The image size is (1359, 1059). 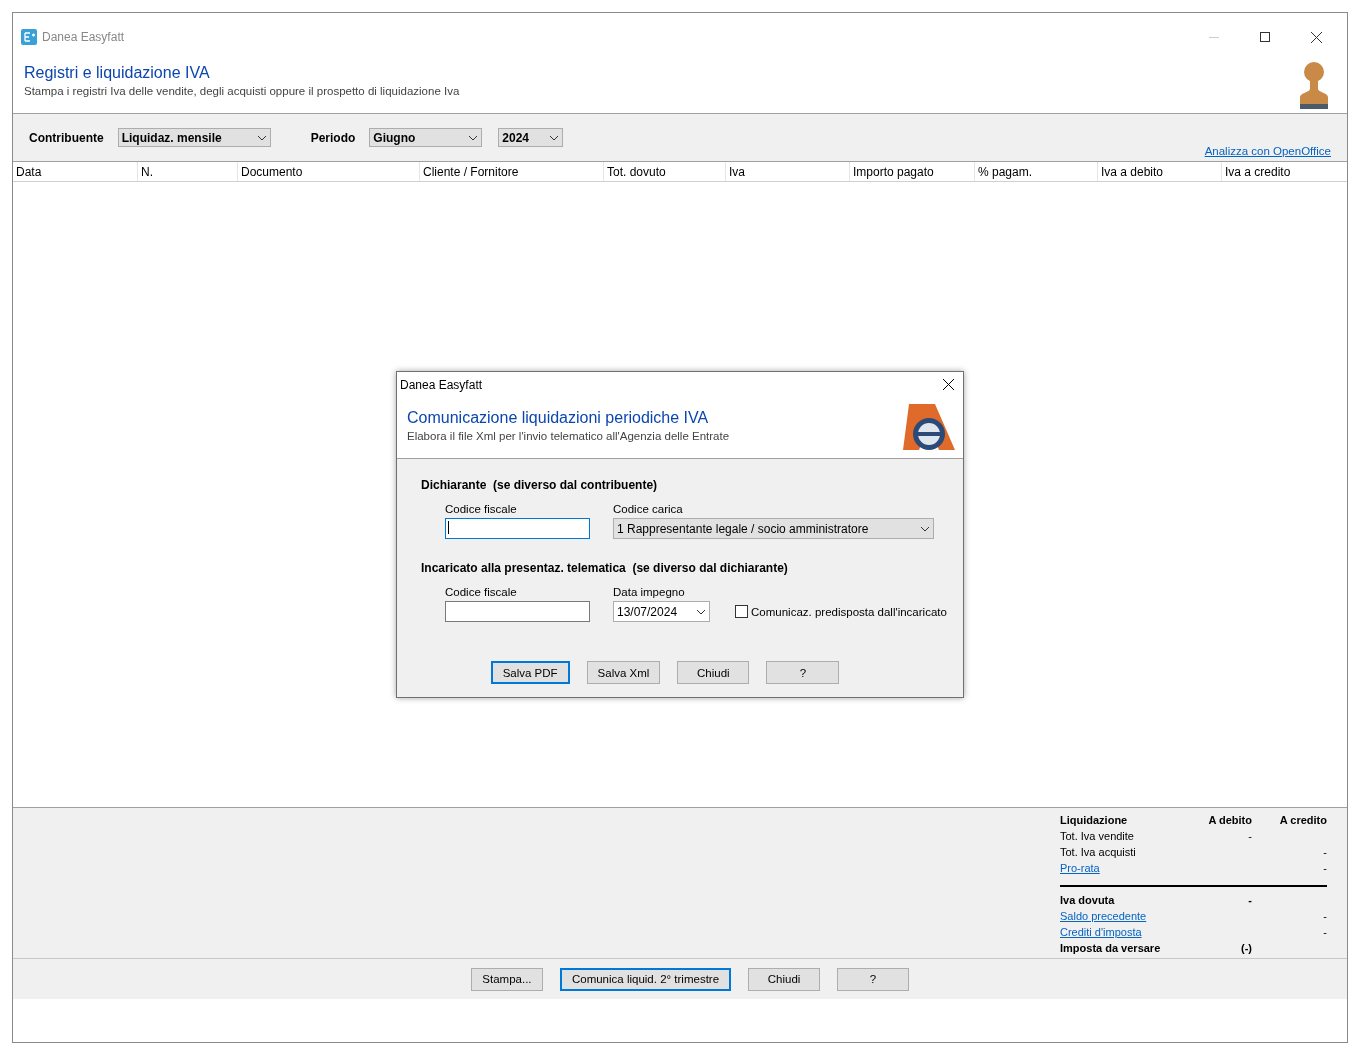 What do you see at coordinates (511, 171) in the screenshot?
I see `column-header: Cliente / Fornitore` at bounding box center [511, 171].